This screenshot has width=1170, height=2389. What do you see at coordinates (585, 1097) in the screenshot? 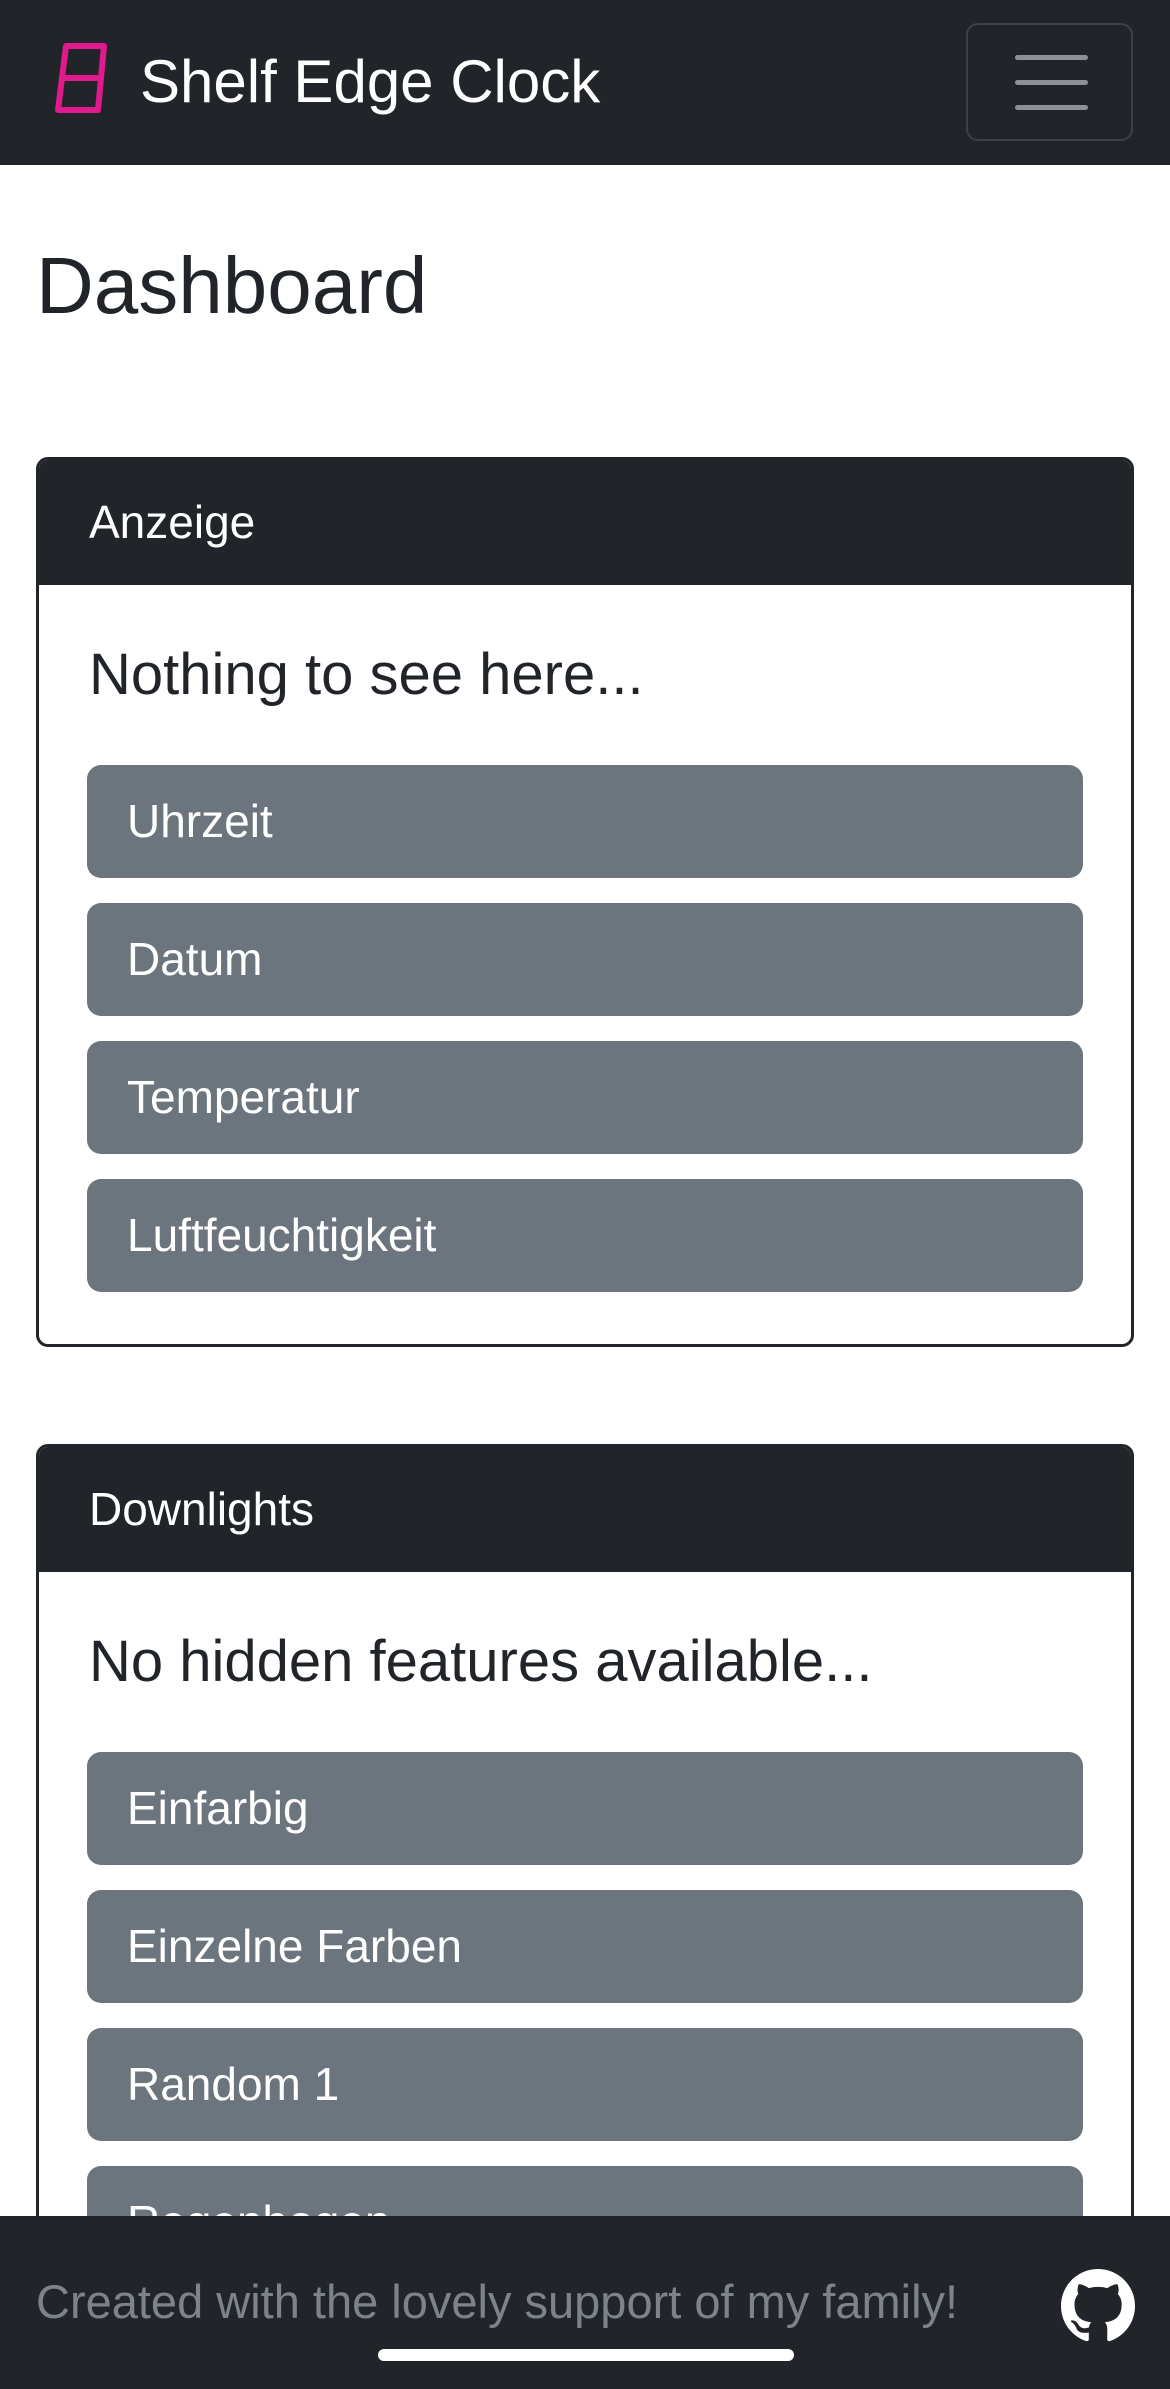
I see `button-temperatur: Temperatur` at bounding box center [585, 1097].